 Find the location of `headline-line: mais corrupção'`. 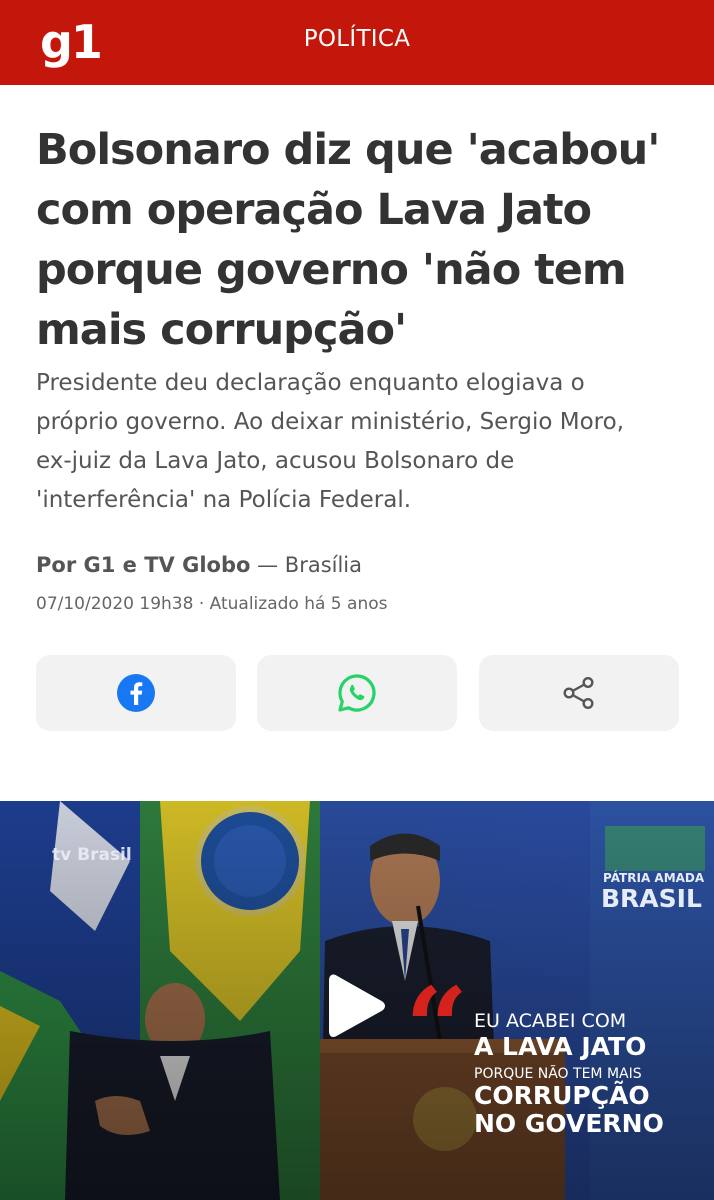

headline-line: mais corrupção' is located at coordinates (221, 330).